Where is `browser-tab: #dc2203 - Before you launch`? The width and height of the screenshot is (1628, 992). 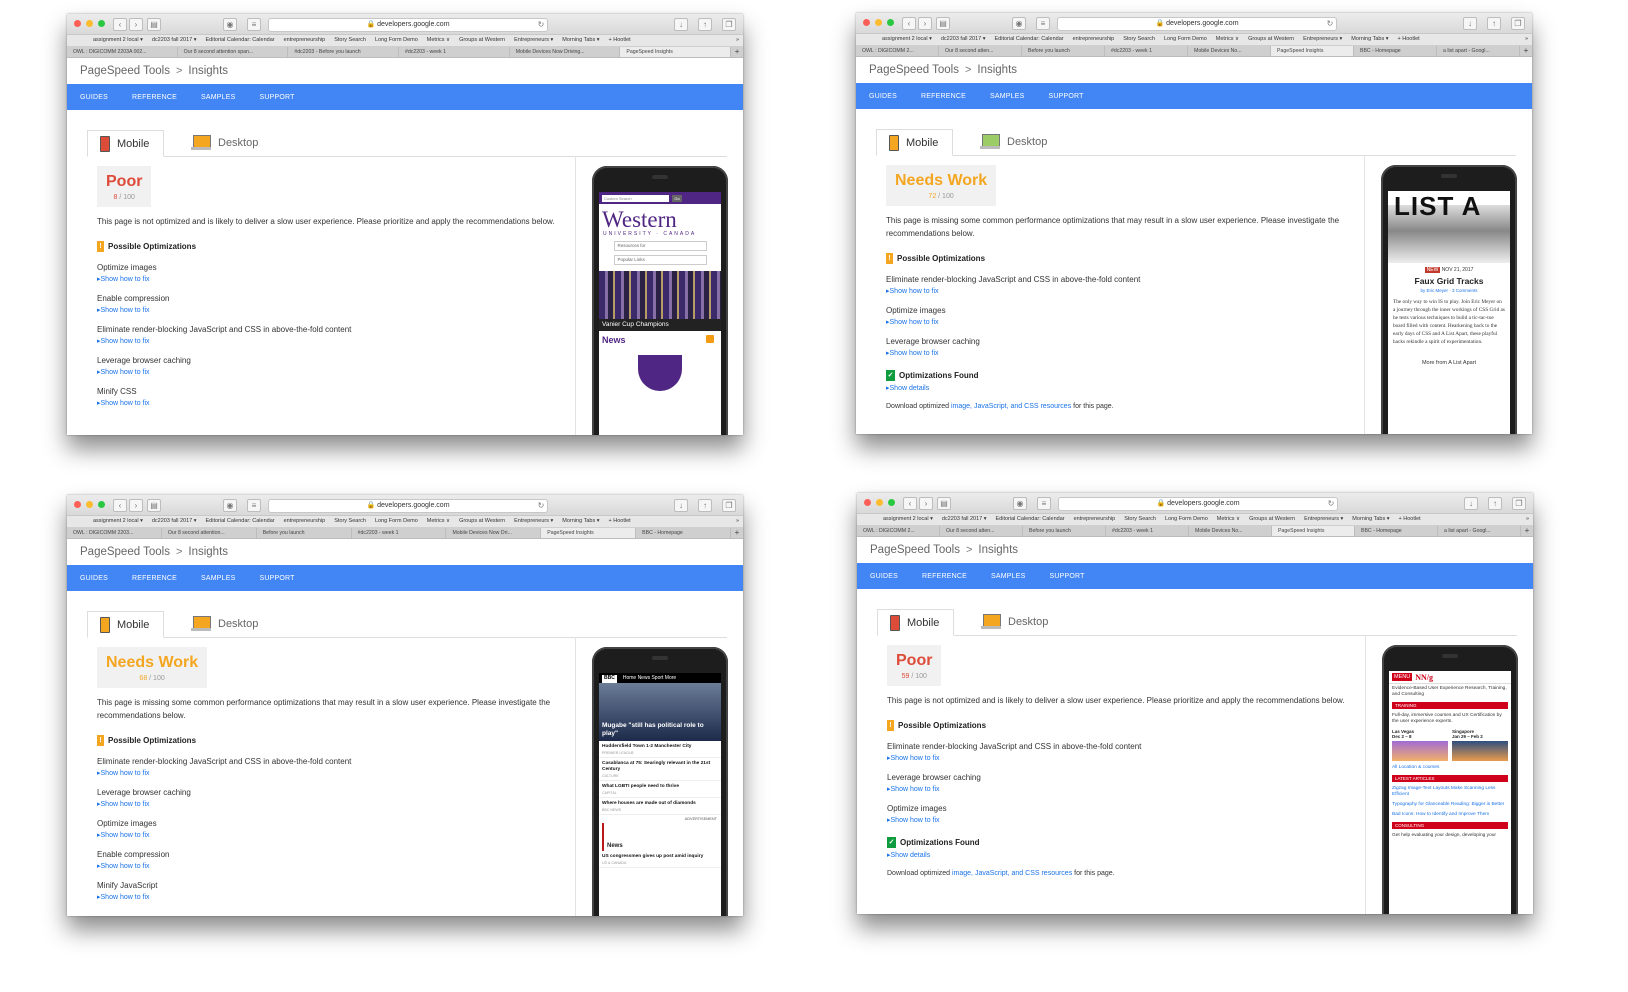 browser-tab: #dc2203 - Before you launch is located at coordinates (344, 52).